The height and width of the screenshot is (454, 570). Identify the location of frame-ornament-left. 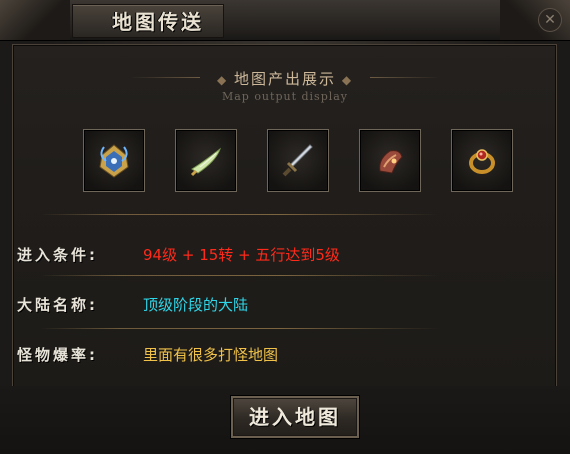
(35, 20).